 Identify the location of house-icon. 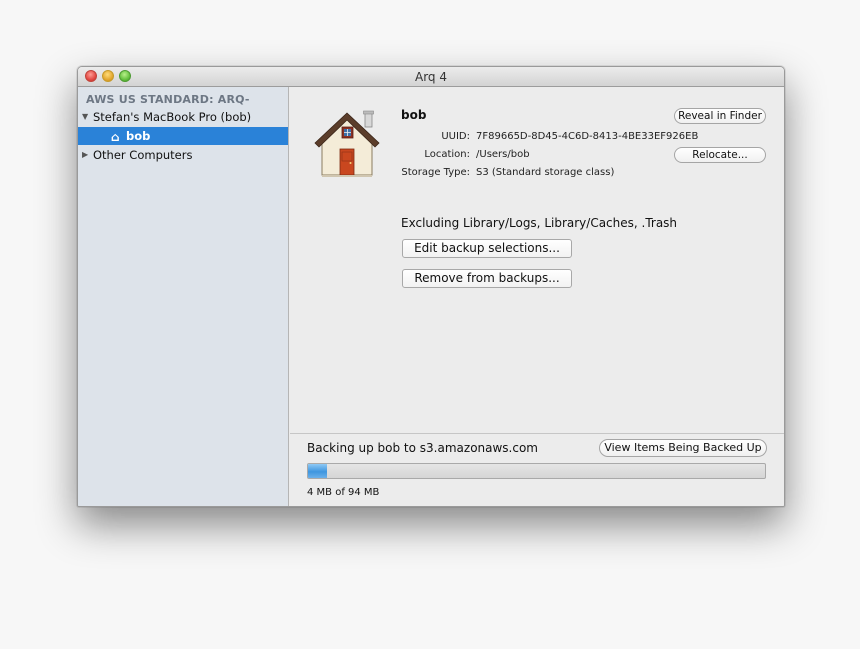
(347, 143).